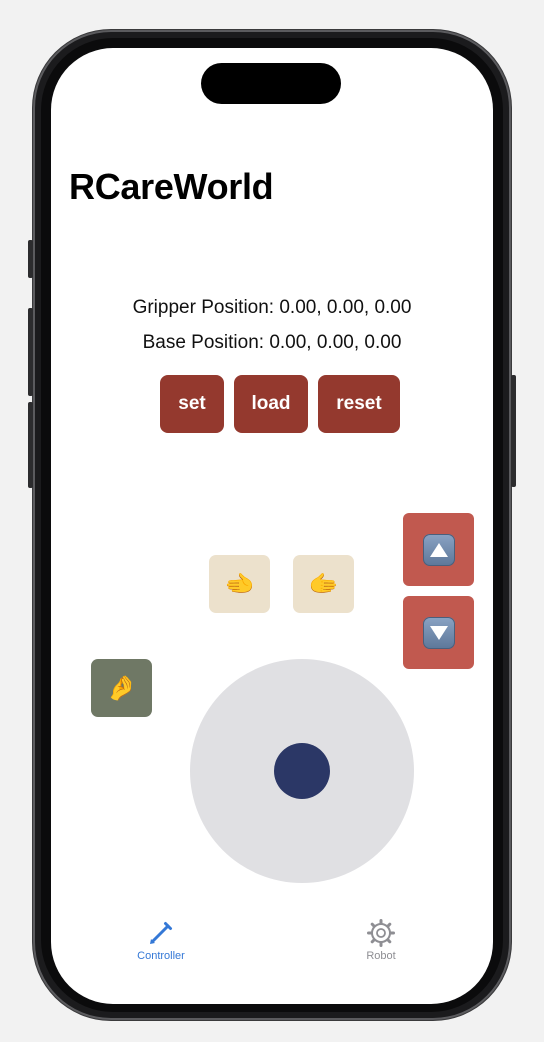  I want to click on volume-down-button, so click(30, 445).